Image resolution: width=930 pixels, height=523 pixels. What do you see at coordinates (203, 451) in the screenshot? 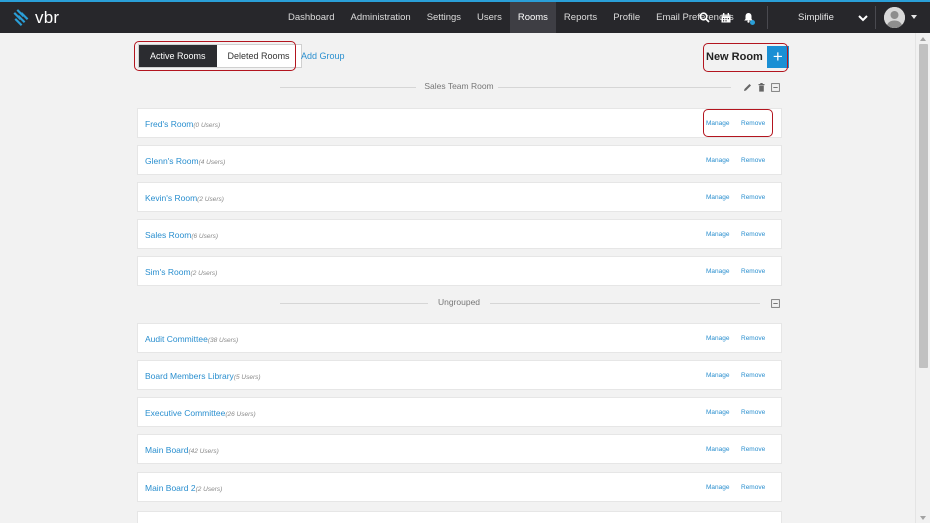
I see `room-user-count: (42 Users)` at bounding box center [203, 451].